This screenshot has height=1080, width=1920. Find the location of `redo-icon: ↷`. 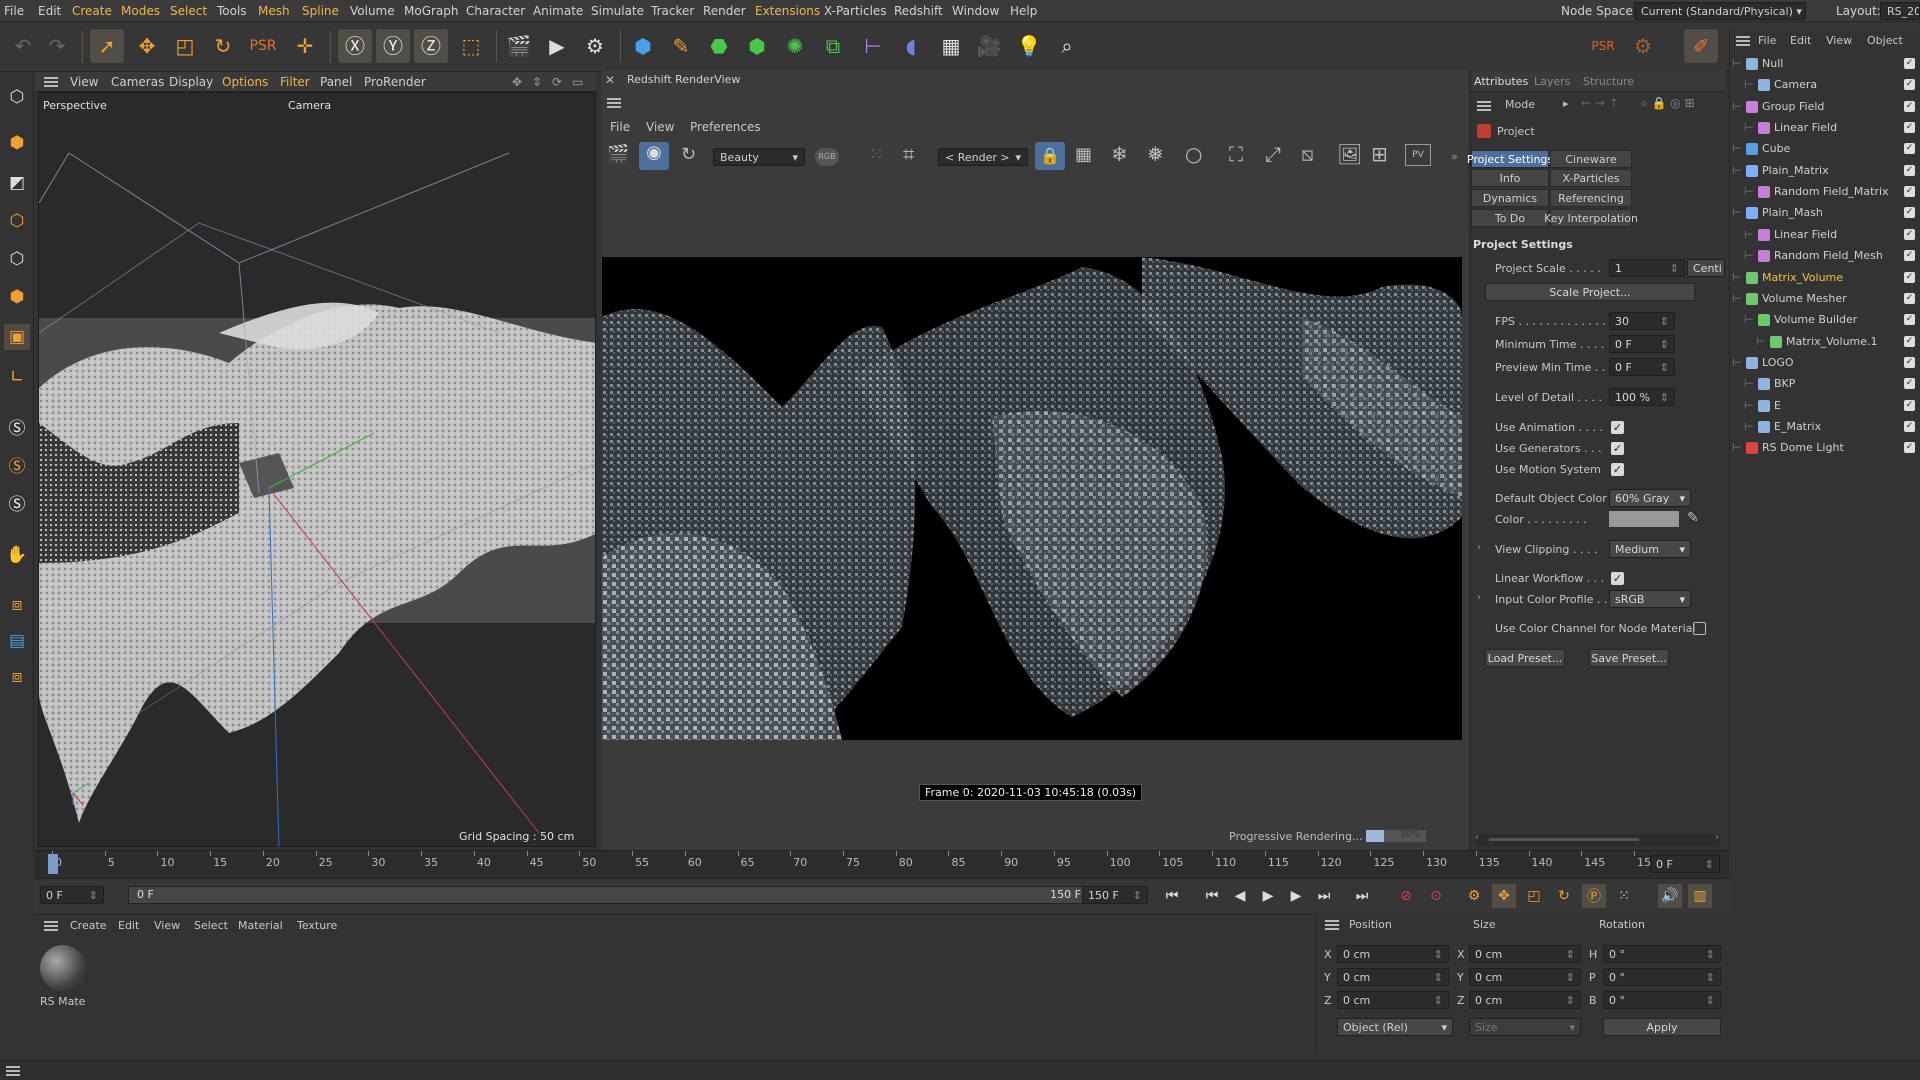

redo-icon: ↷ is located at coordinates (57, 46).